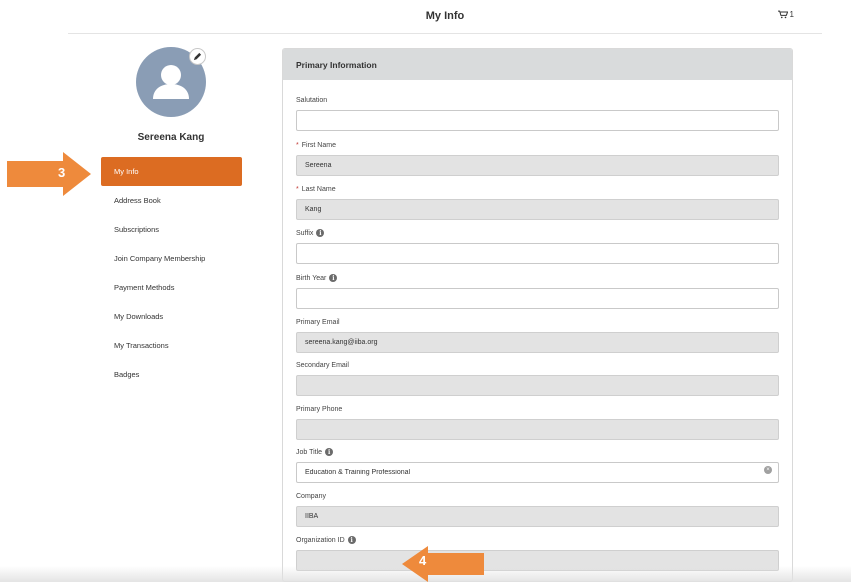 Image resolution: width=851 pixels, height=582 pixels. I want to click on edit-avatar-button, so click(197, 56).